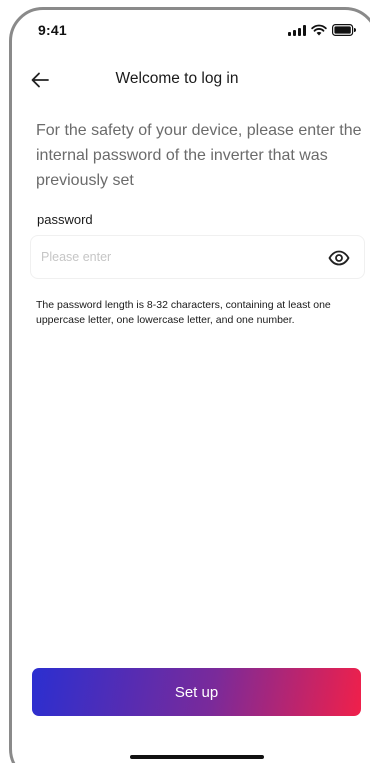 The image size is (370, 763). What do you see at coordinates (319, 30) in the screenshot?
I see `wifi-icon` at bounding box center [319, 30].